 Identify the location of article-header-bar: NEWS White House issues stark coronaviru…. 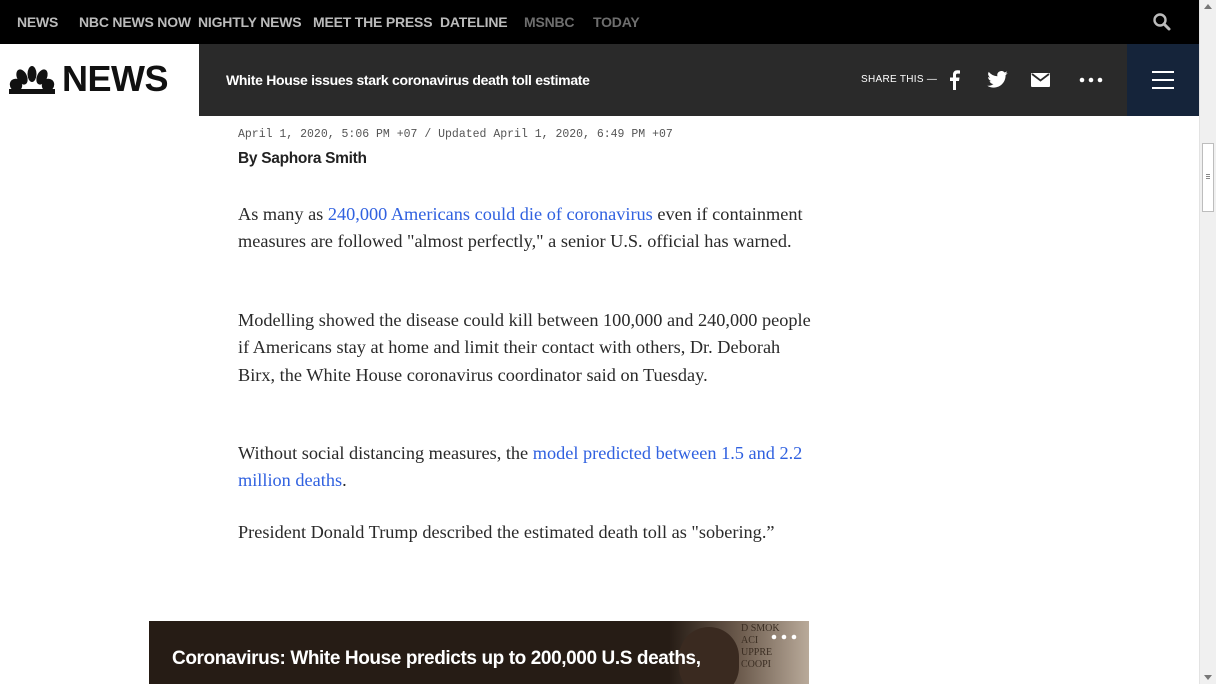
(599, 80).